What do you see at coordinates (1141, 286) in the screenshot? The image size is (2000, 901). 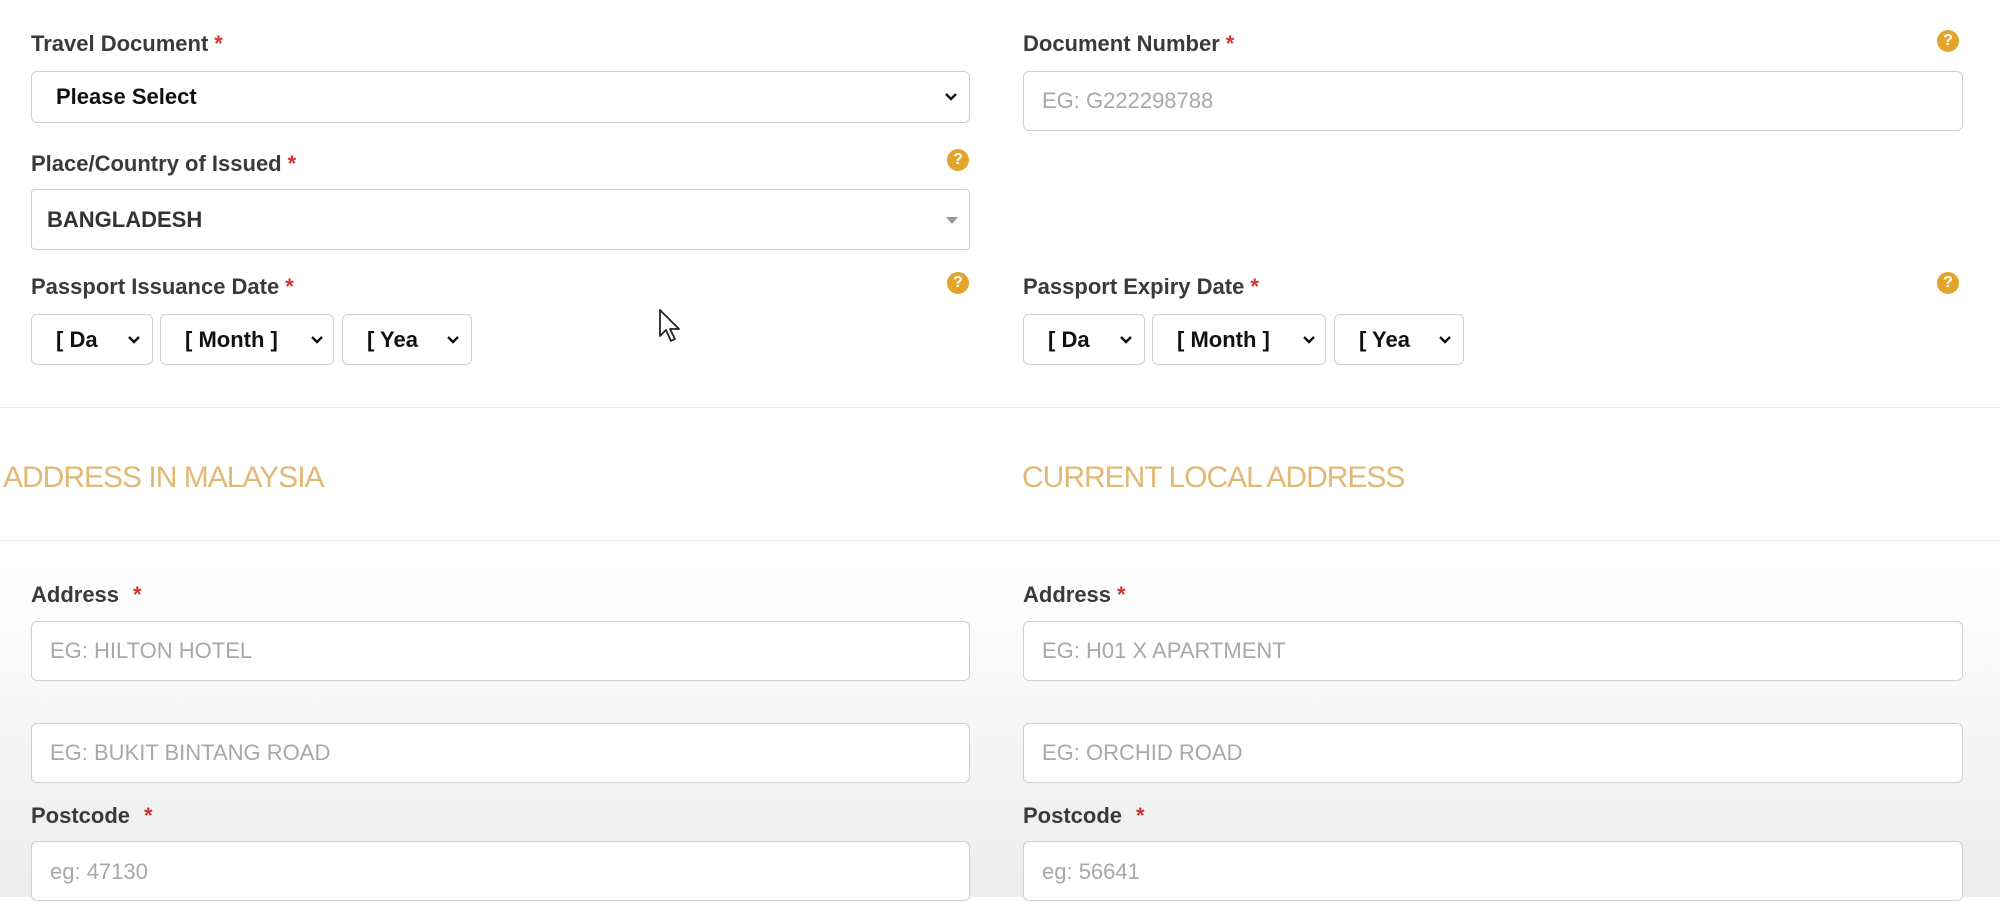 I see `passport-expiry-label: Passport Expiry Date *` at bounding box center [1141, 286].